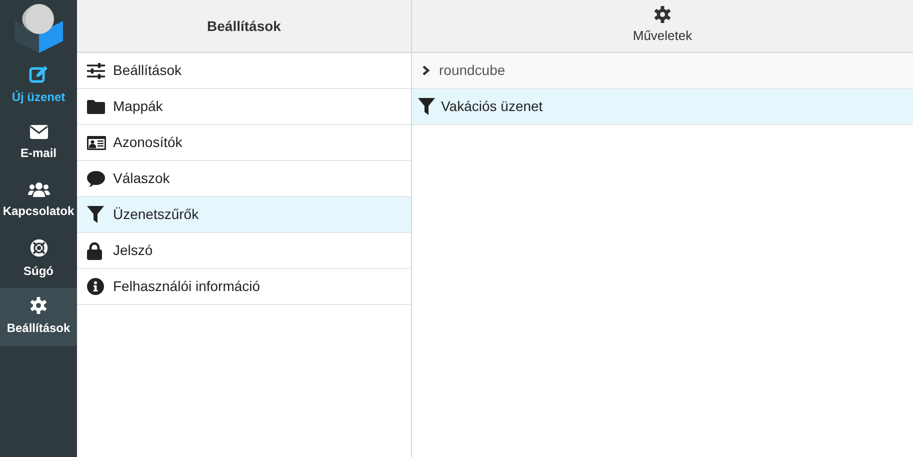 This screenshot has height=457, width=913. Describe the element at coordinates (38, 201) in the screenshot. I see `nav-item: Kapcsolatok` at that location.